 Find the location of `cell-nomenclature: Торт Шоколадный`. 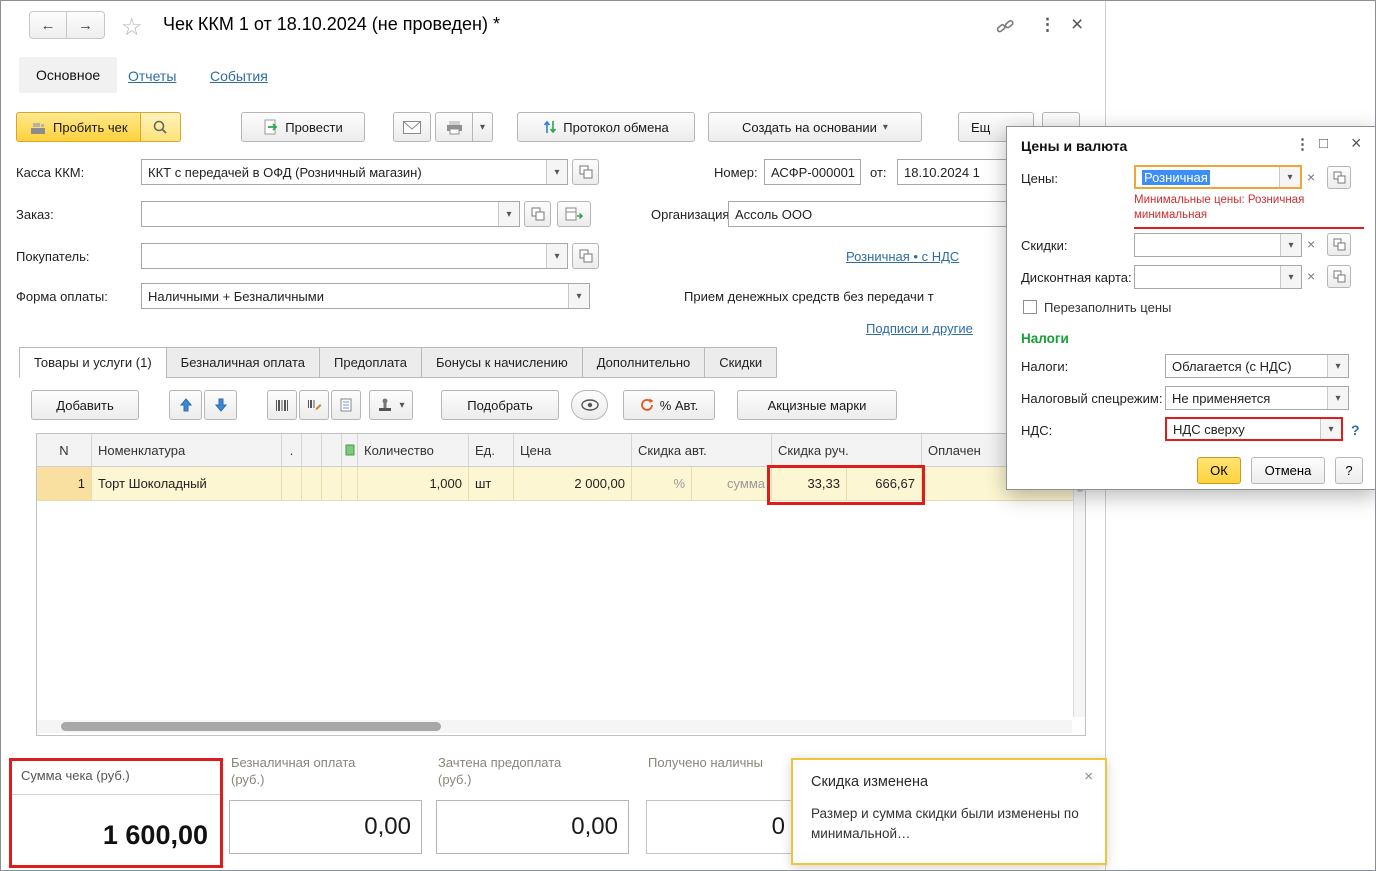

cell-nomenclature: Торт Шоколадный is located at coordinates (187, 484).